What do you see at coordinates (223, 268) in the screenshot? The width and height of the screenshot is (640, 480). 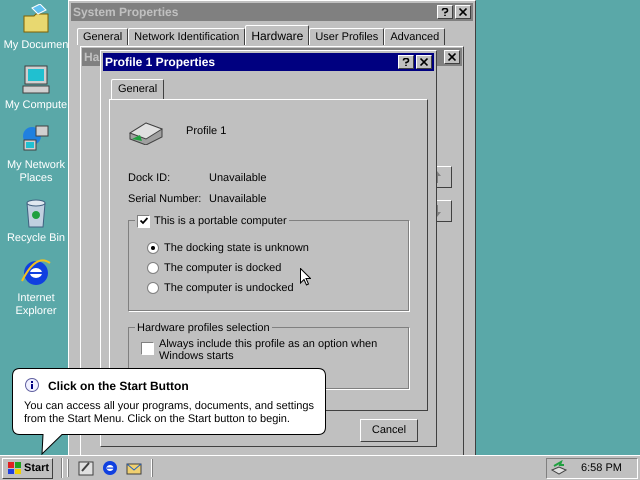 I see `radio-label: The computer is docked` at bounding box center [223, 268].